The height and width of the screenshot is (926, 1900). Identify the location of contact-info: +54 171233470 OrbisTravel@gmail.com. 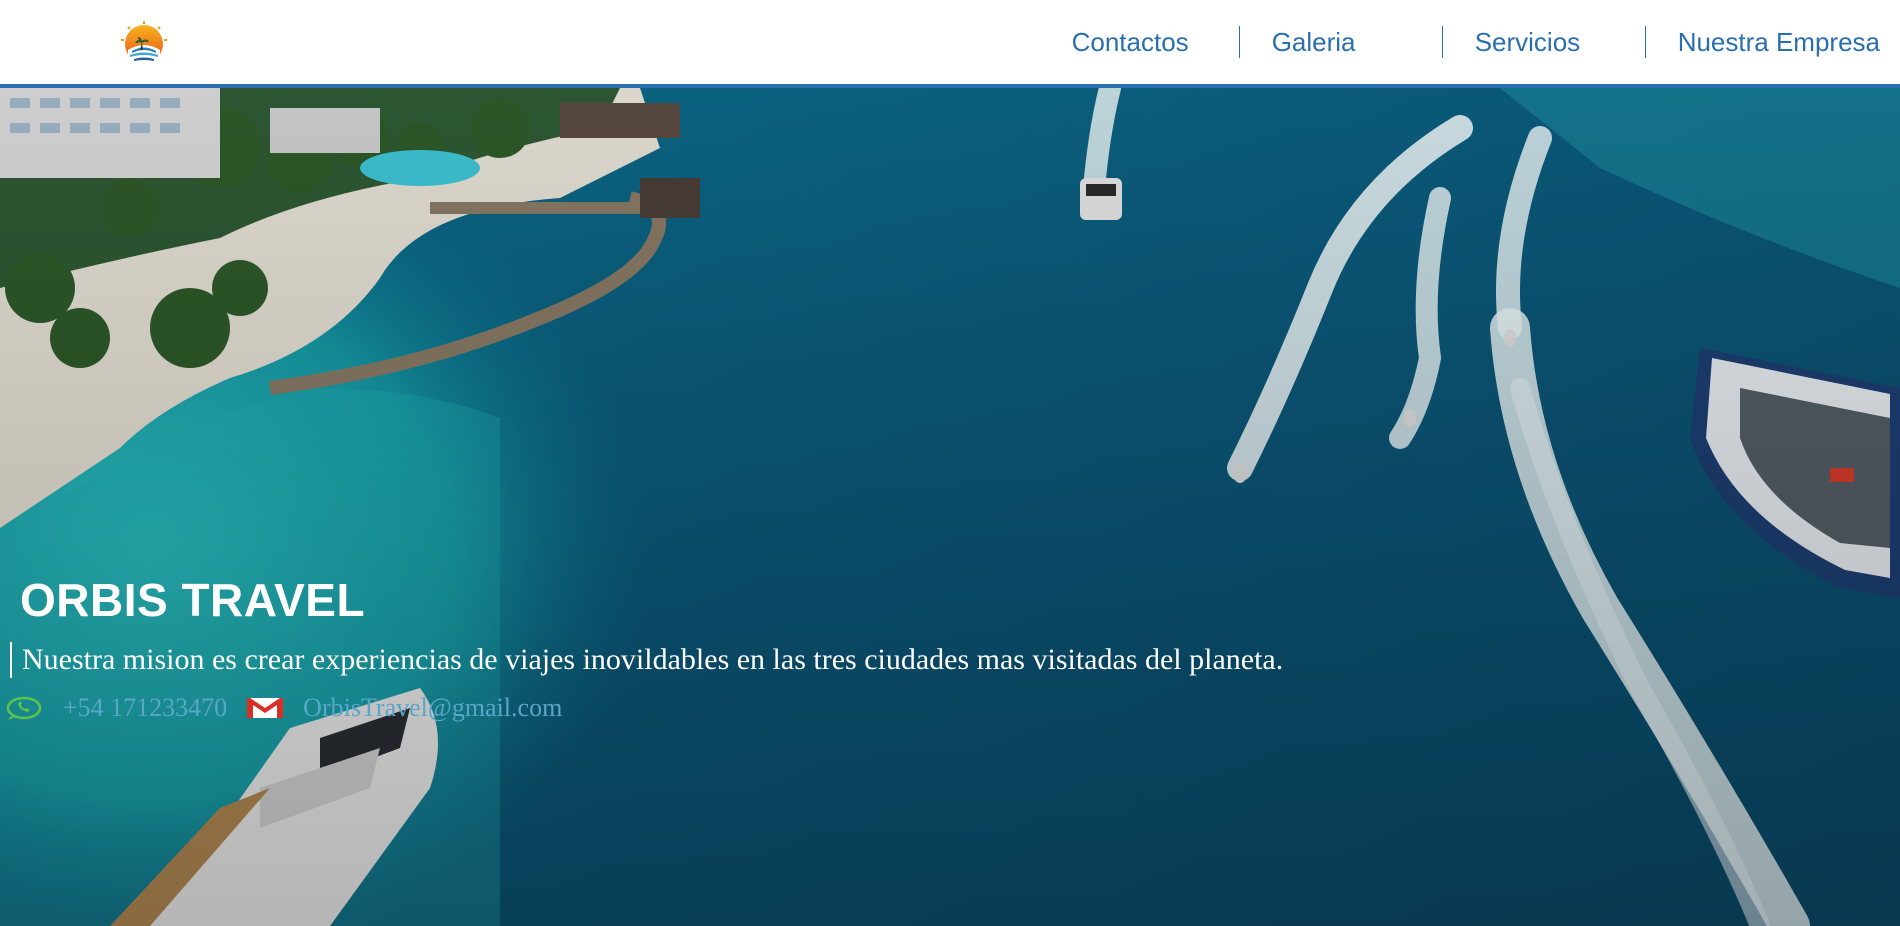
(283, 708).